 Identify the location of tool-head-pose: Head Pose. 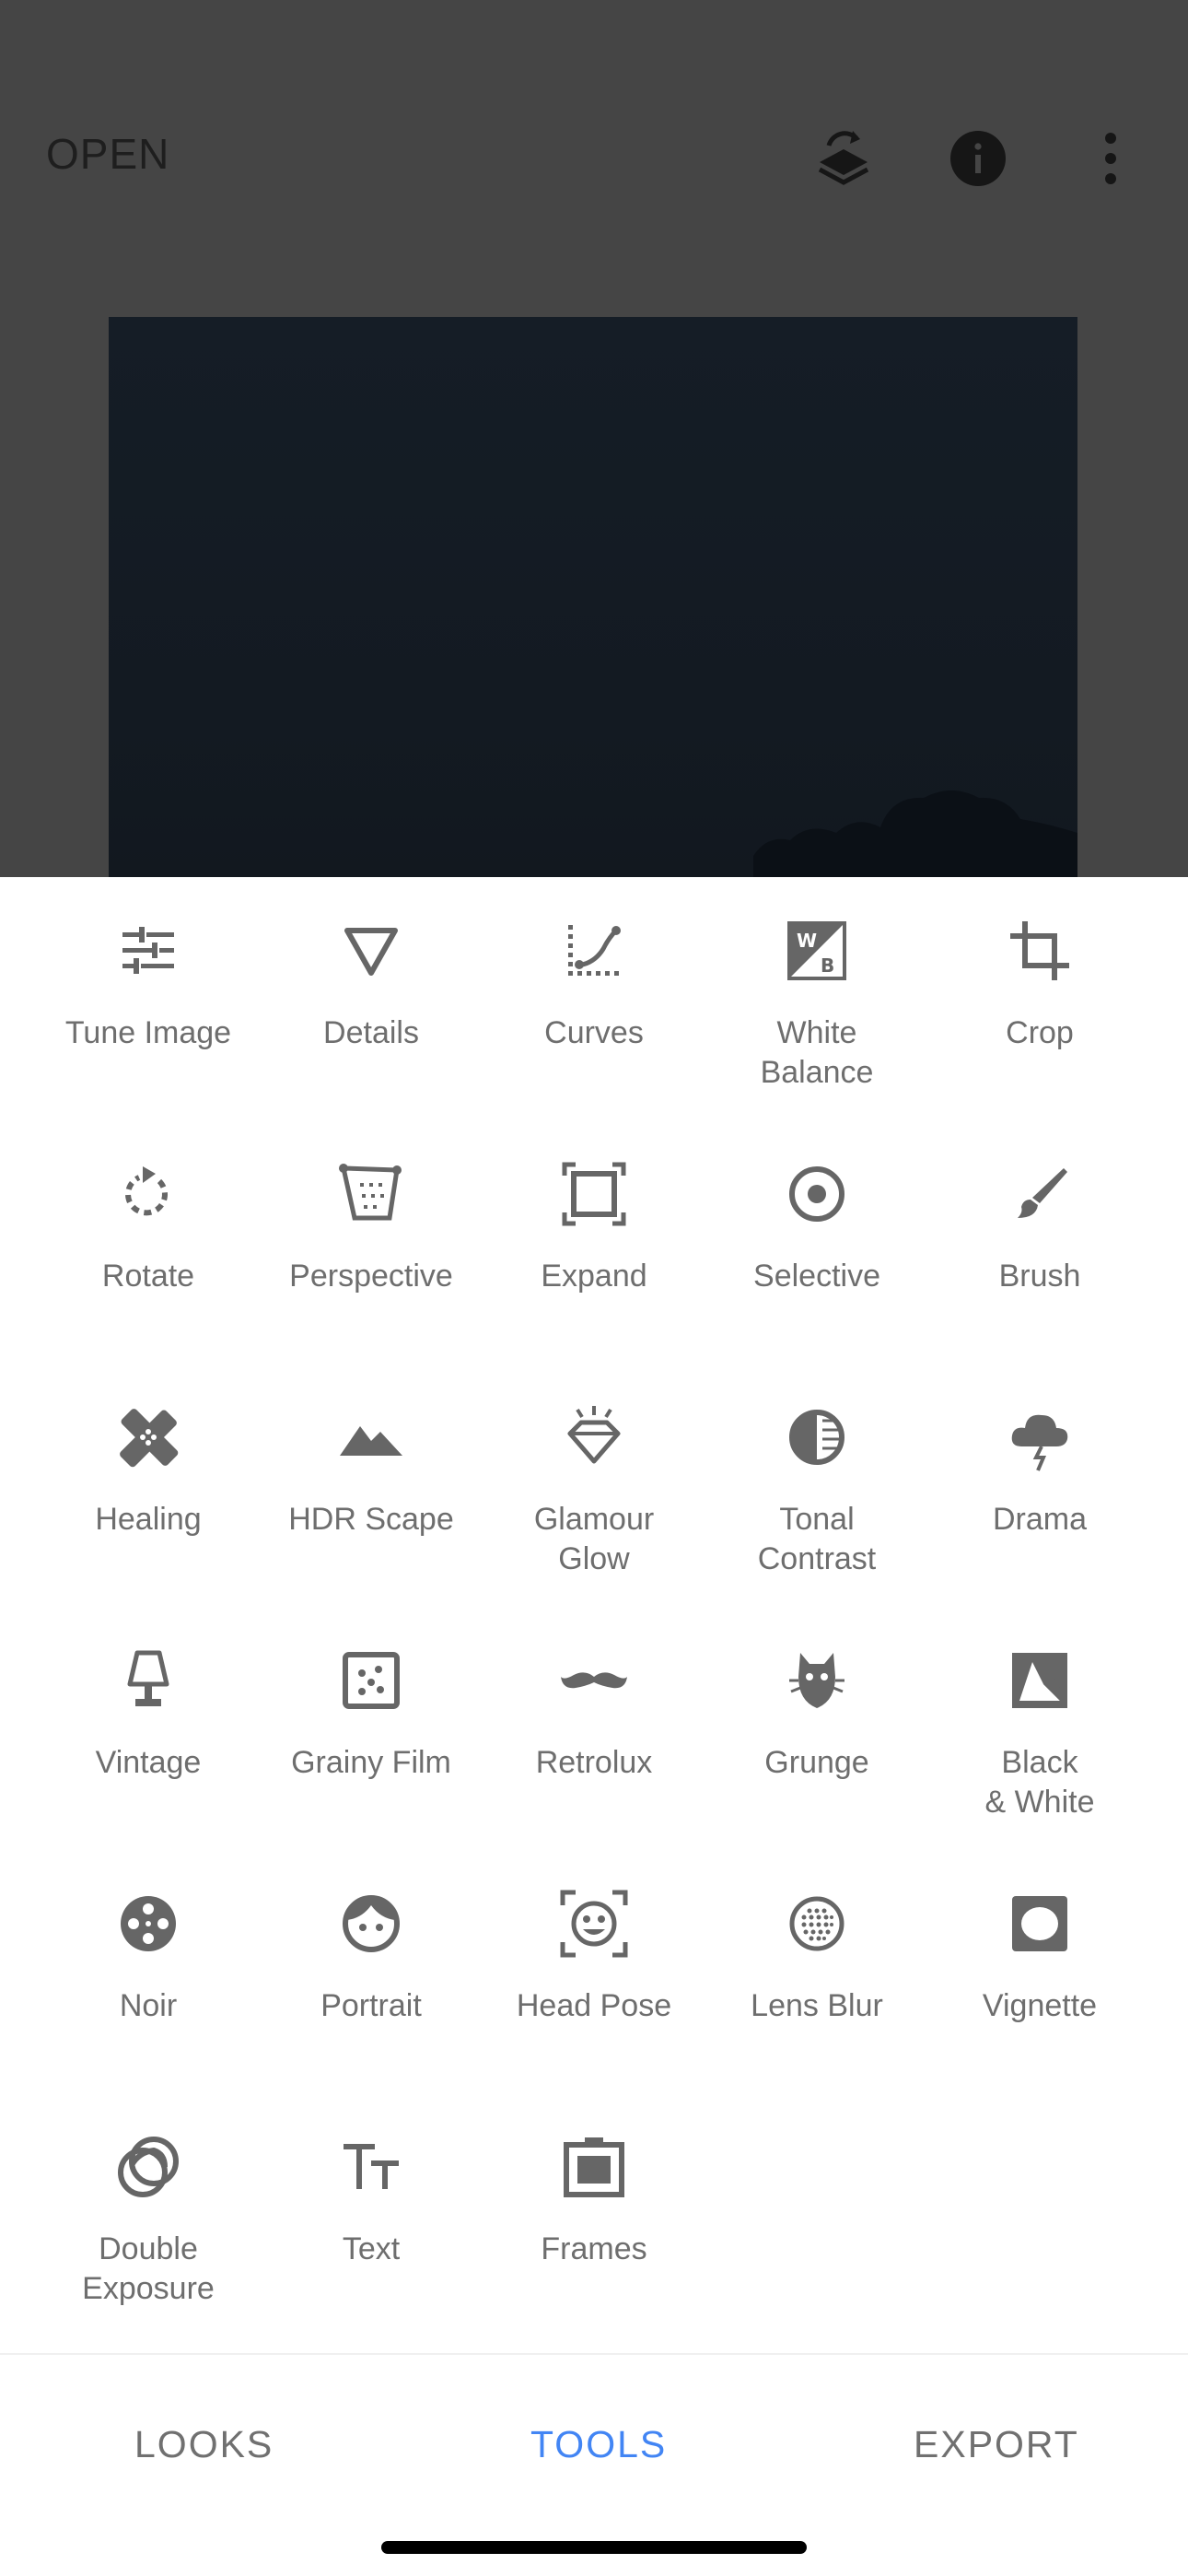
(594, 1957).